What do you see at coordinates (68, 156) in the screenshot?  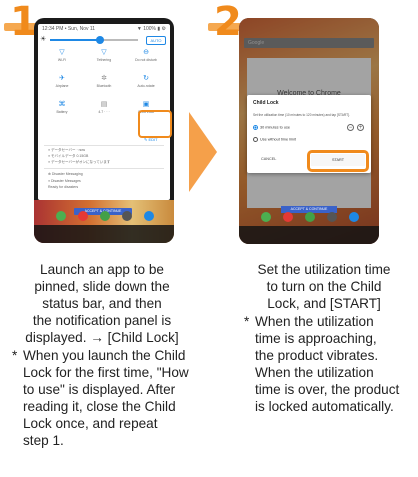 I see `notification-line: ≡ モバイルデータ 0.15GB` at bounding box center [68, 156].